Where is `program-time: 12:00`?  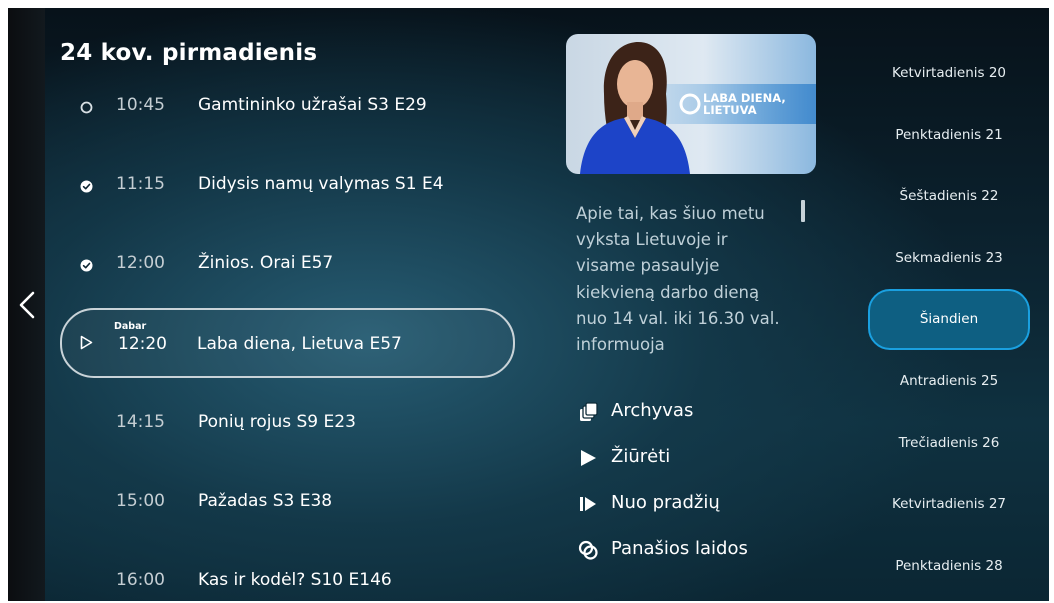
program-time: 12:00 is located at coordinates (140, 263).